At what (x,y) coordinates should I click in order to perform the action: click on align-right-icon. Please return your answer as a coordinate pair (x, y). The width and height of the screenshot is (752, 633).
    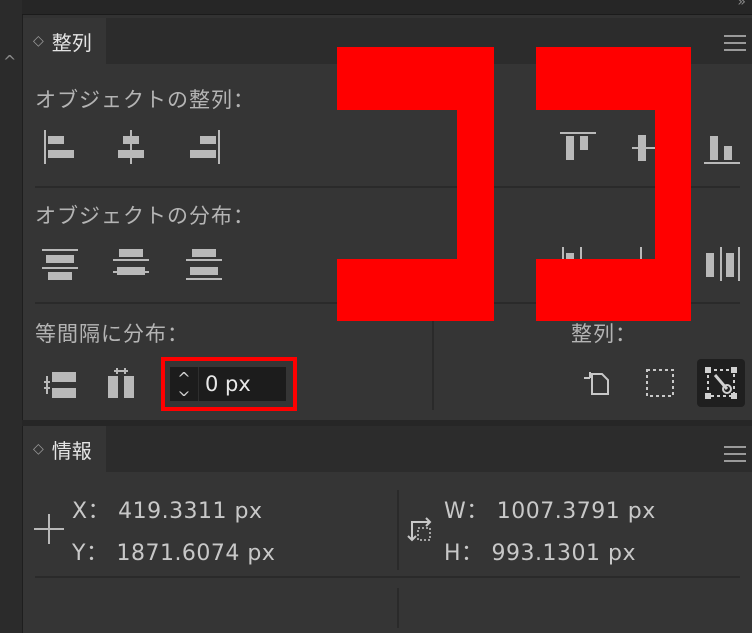
    Looking at the image, I should click on (204, 148).